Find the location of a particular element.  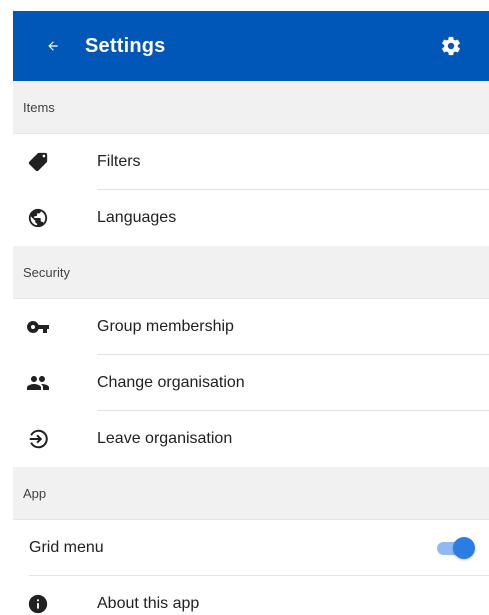

settings-item-label: Group membership is located at coordinates (165, 326).